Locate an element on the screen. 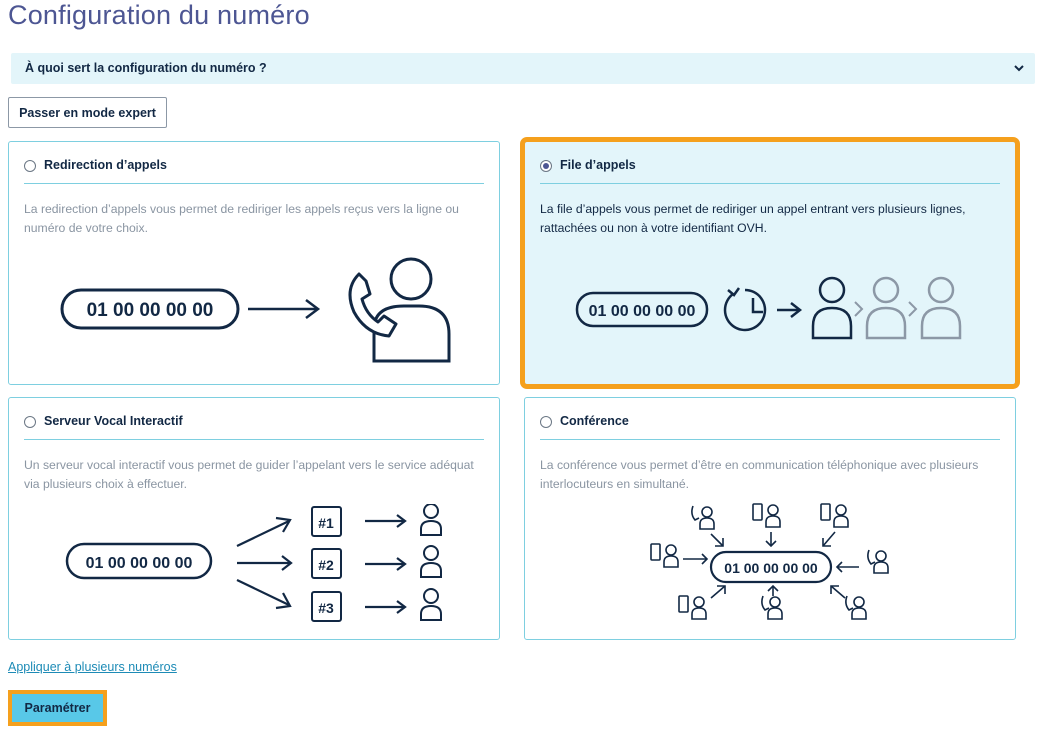 The height and width of the screenshot is (732, 1041). card-header: File d’appels is located at coordinates (770, 171).